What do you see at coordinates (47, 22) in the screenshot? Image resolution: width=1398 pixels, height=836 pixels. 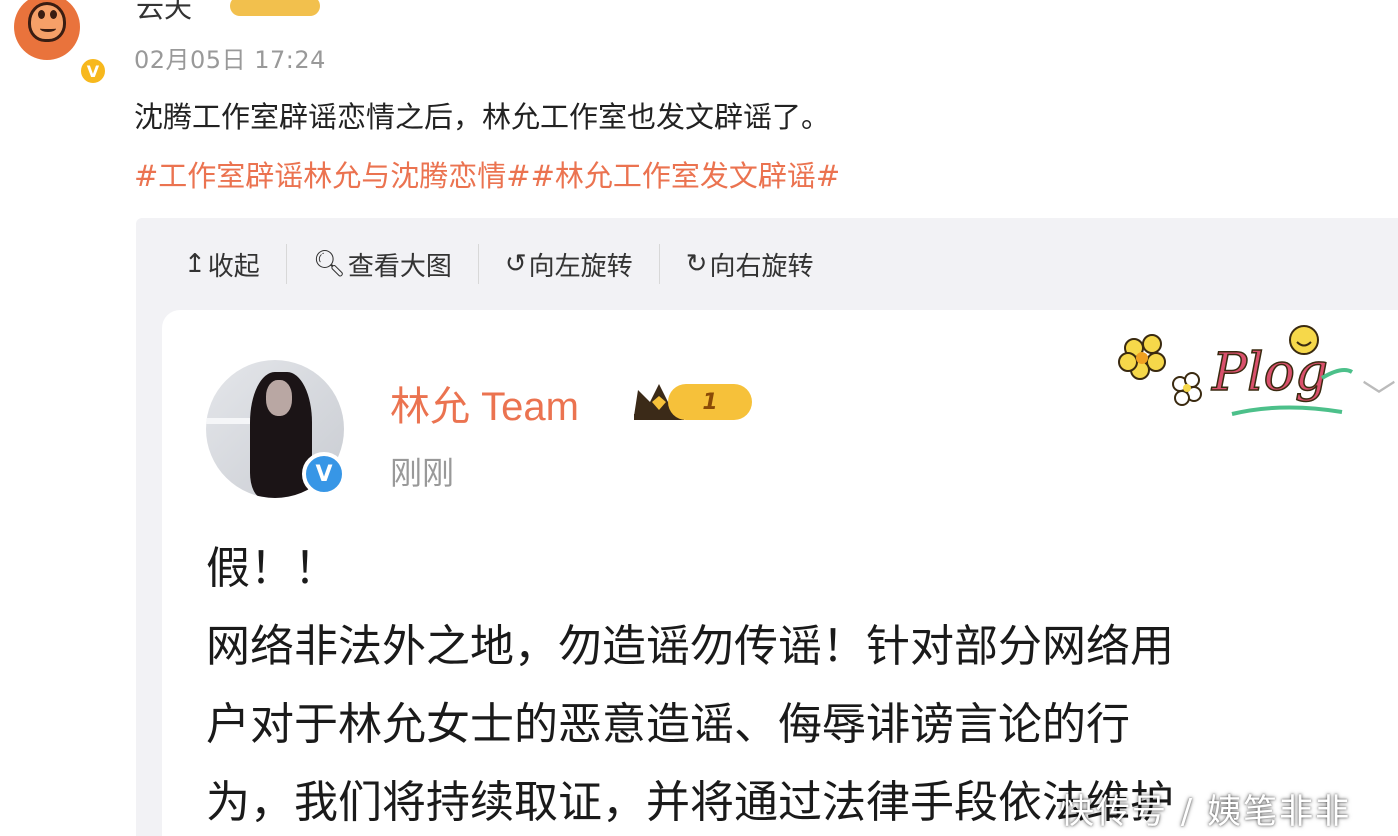 I see `avatar-face-icon` at bounding box center [47, 22].